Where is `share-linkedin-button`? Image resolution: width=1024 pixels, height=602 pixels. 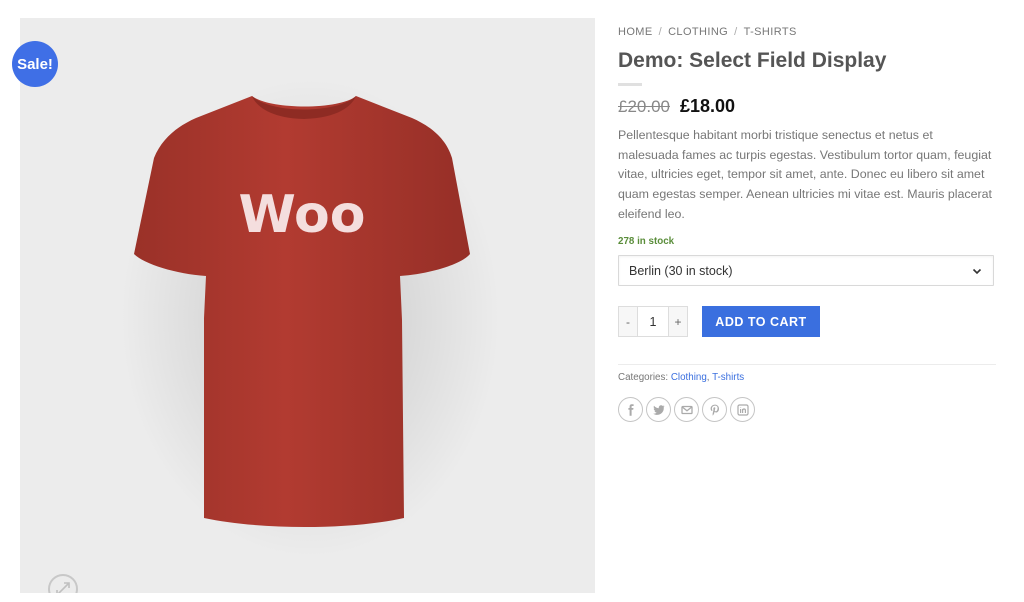 share-linkedin-button is located at coordinates (742, 410).